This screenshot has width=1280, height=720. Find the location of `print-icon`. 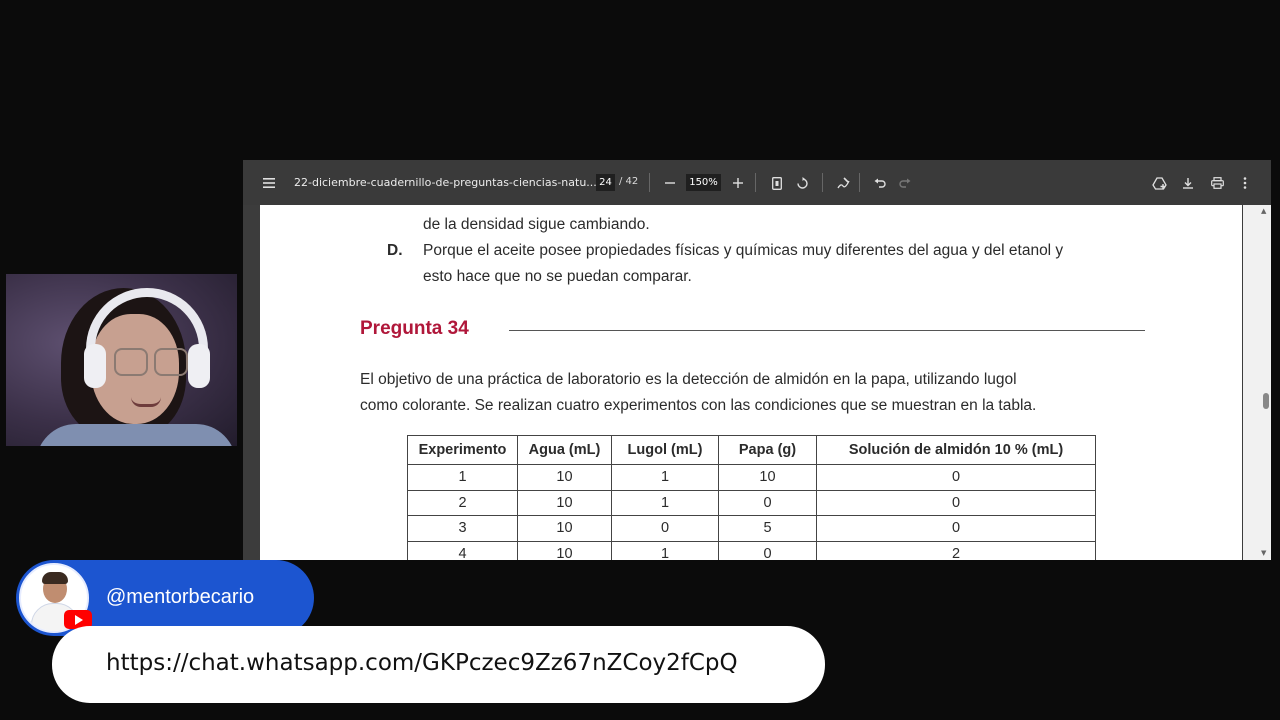

print-icon is located at coordinates (1217, 183).